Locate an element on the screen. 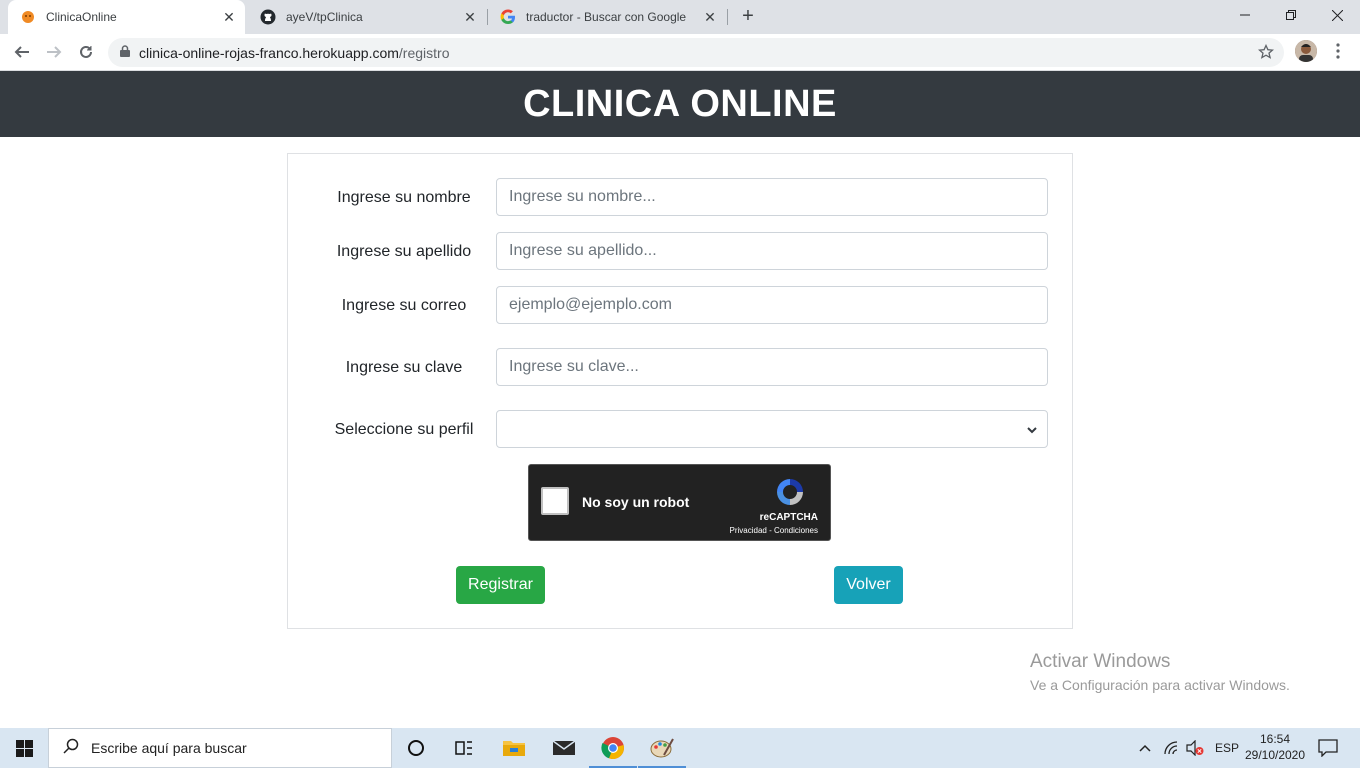  back-icon is located at coordinates (22, 52).